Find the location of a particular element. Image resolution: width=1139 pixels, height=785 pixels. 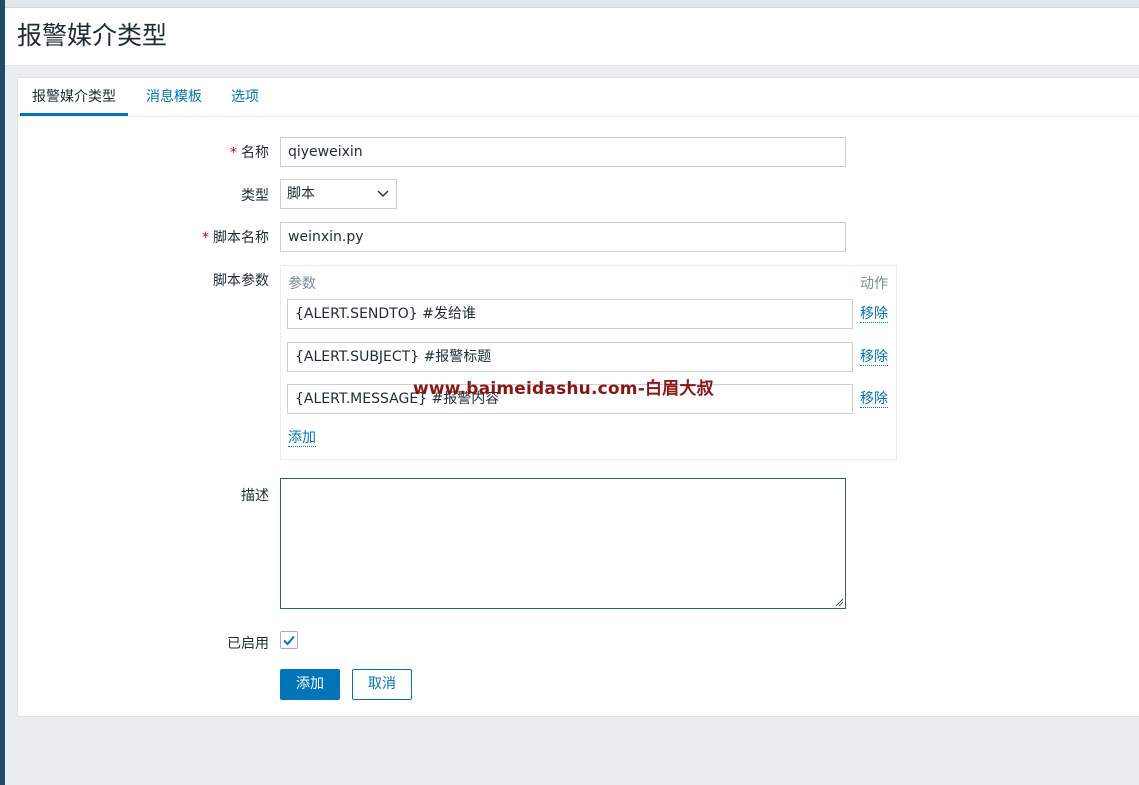

action-column-header: 动作 is located at coordinates (874, 284).